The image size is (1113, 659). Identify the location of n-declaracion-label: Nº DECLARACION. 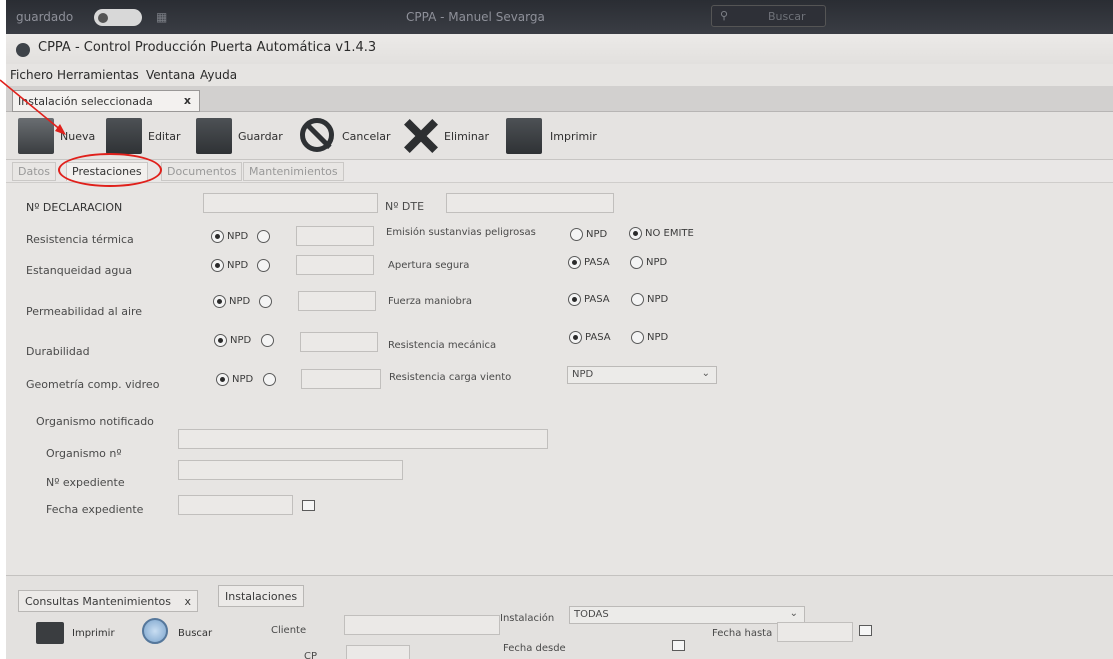
(74, 207).